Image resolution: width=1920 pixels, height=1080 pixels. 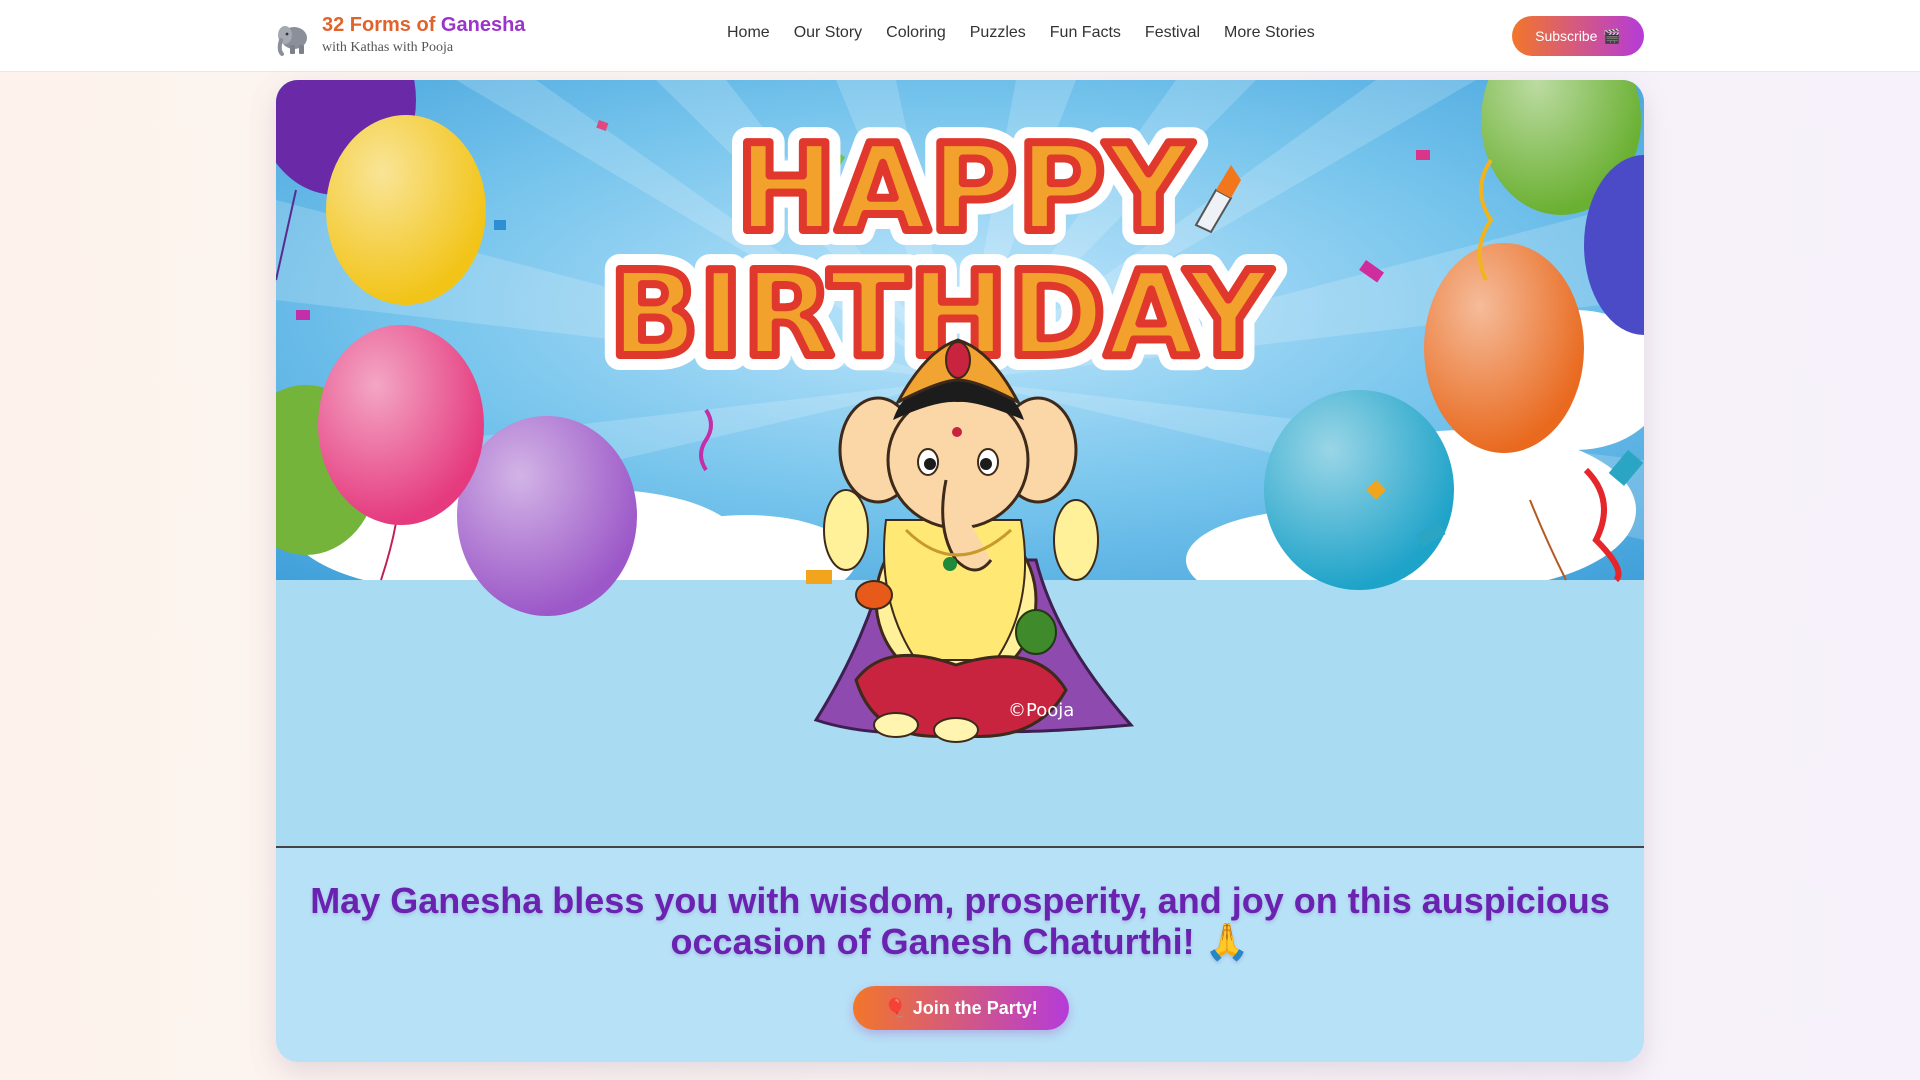 I want to click on brand-subtitle: with Kathas with Pooja, so click(x=388, y=47).